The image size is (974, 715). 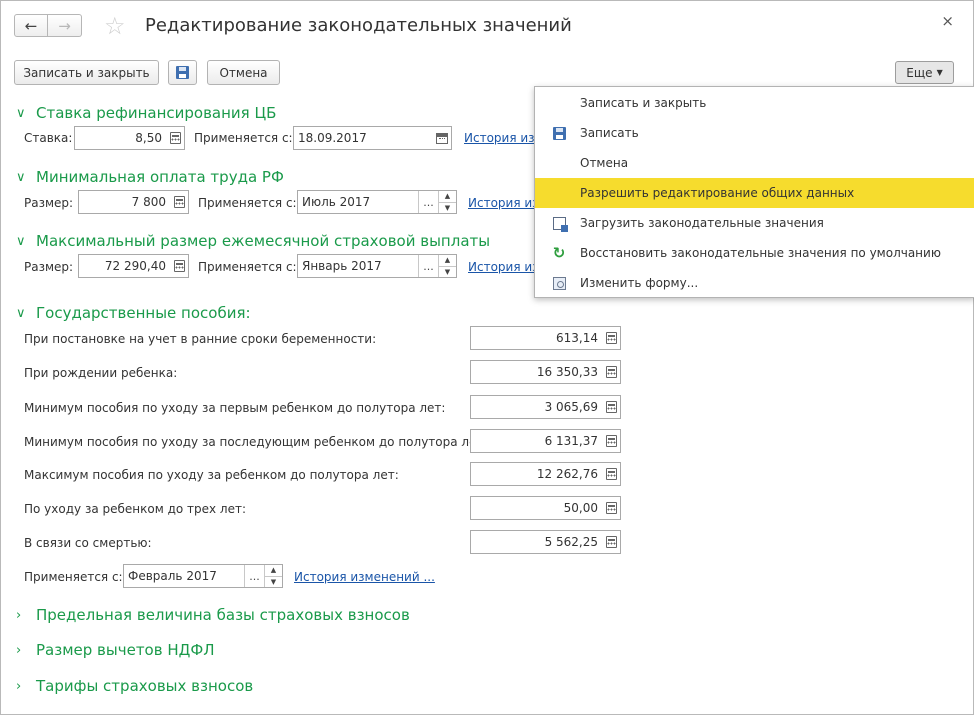 I want to click on benefits-month-field: Февраль 2017 ... ▲ ▼, so click(x=203, y=576).